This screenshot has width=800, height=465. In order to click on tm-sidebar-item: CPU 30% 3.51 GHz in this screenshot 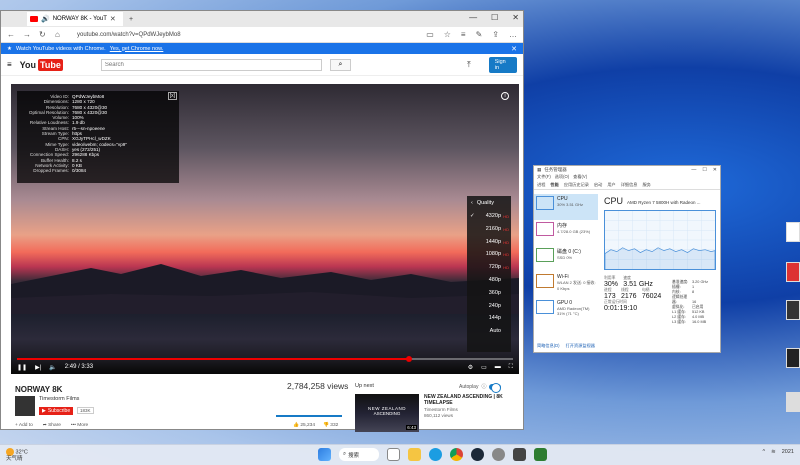, I will do `click(566, 207)`.